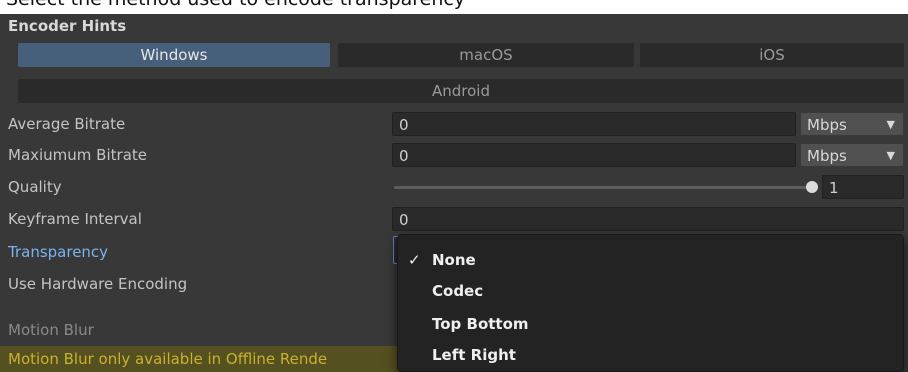 This screenshot has height=372, width=908. I want to click on keyframe-interval-label: Keyframe Interval, so click(75, 219).